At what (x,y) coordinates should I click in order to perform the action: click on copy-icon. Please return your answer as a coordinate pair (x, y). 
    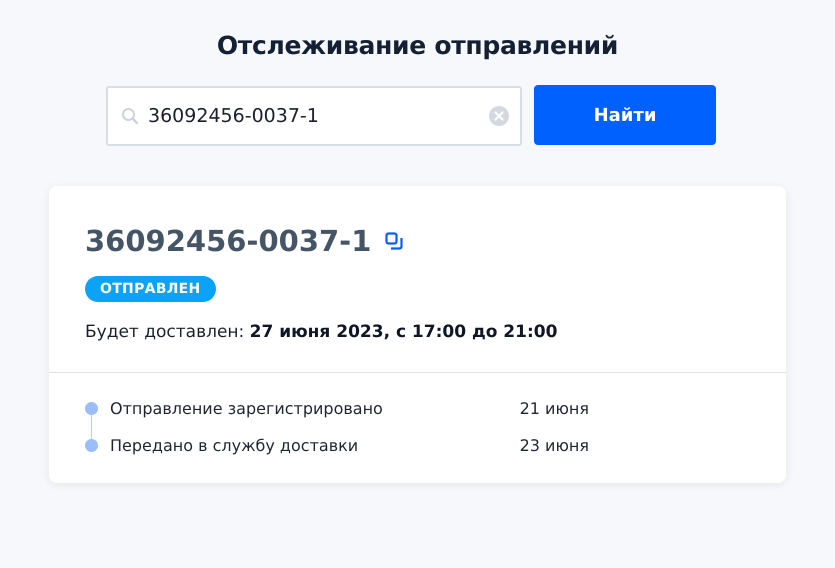
    Looking at the image, I should click on (394, 241).